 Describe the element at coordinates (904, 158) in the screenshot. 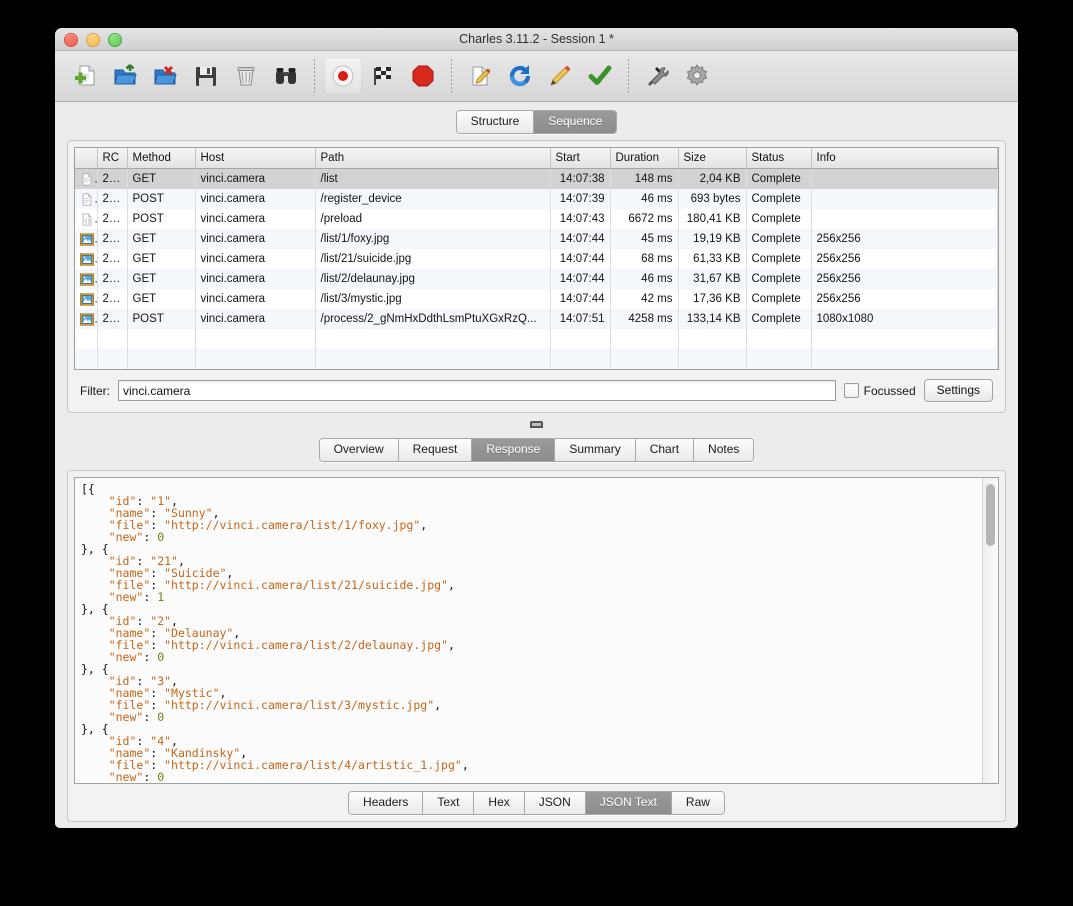

I see `col-info: Info` at that location.